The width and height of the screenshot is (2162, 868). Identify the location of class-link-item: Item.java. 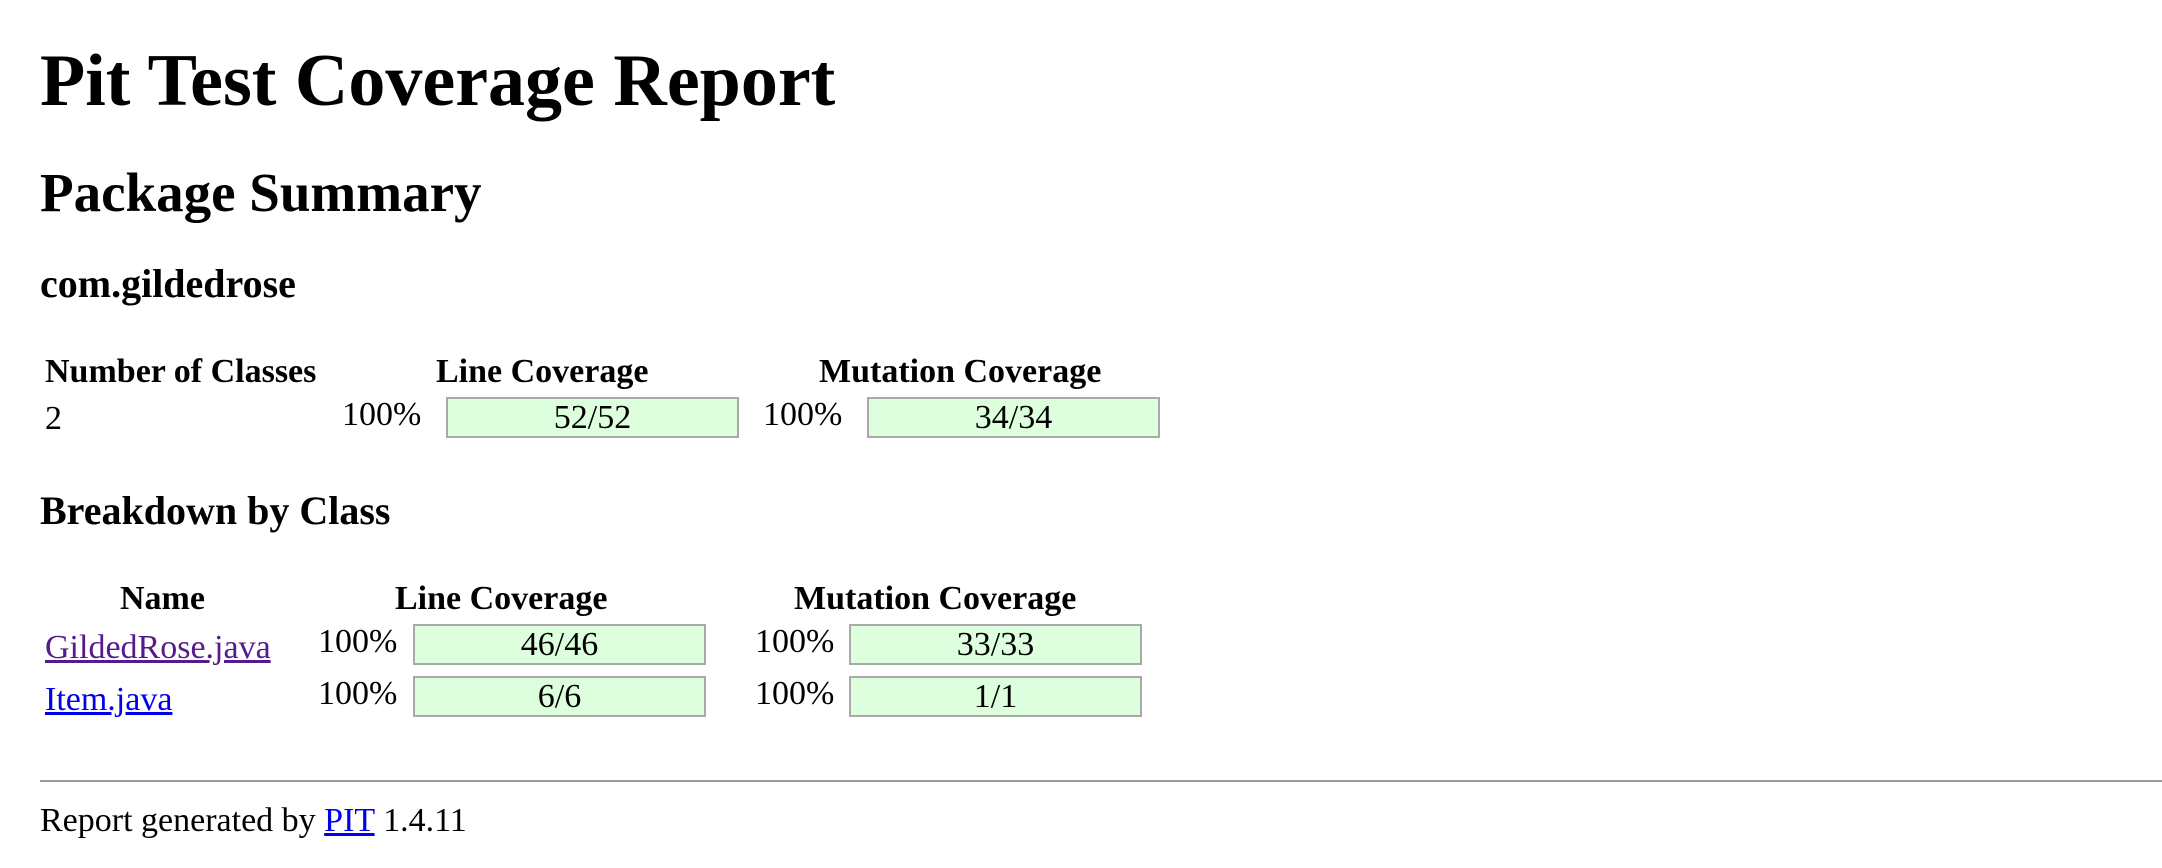
(108, 700).